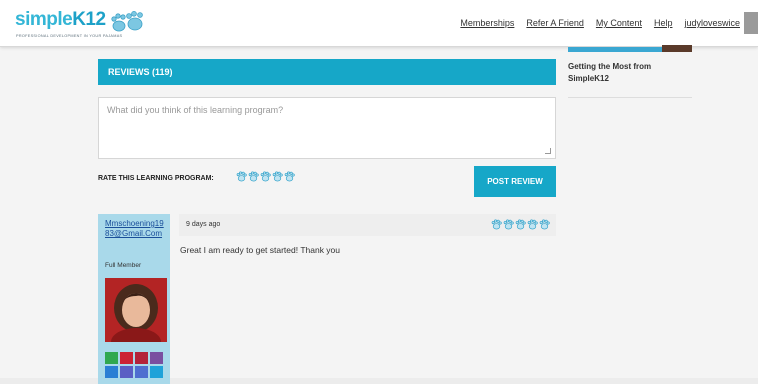 This screenshot has height=384, width=758. What do you see at coordinates (327, 72) in the screenshot?
I see `reviews-header: REVIEWS (119)` at bounding box center [327, 72].